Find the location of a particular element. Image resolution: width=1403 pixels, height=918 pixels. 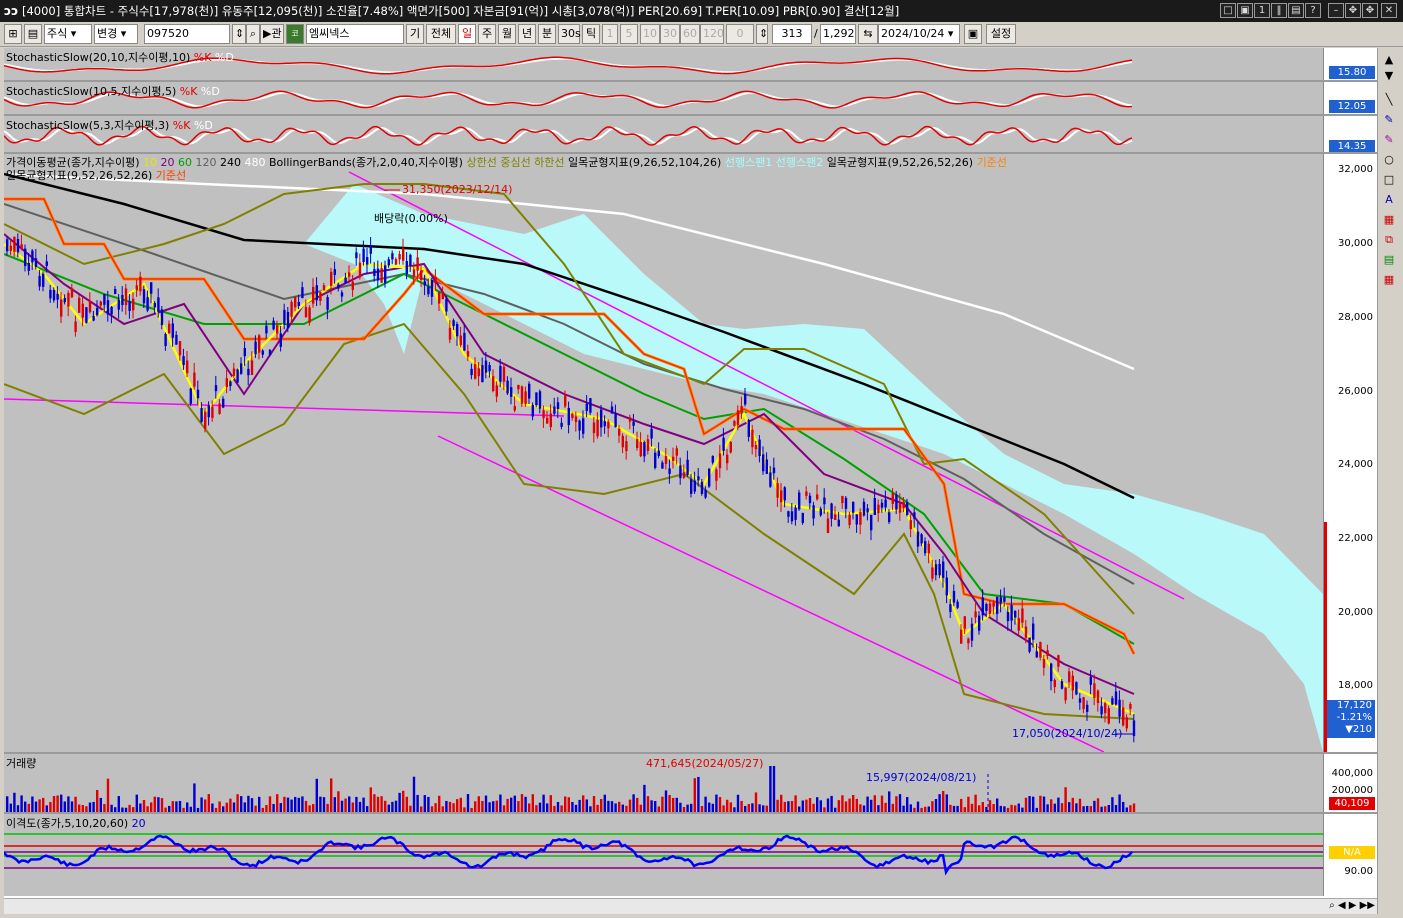

pin-icon: ▣ is located at coordinates (1245, 10).